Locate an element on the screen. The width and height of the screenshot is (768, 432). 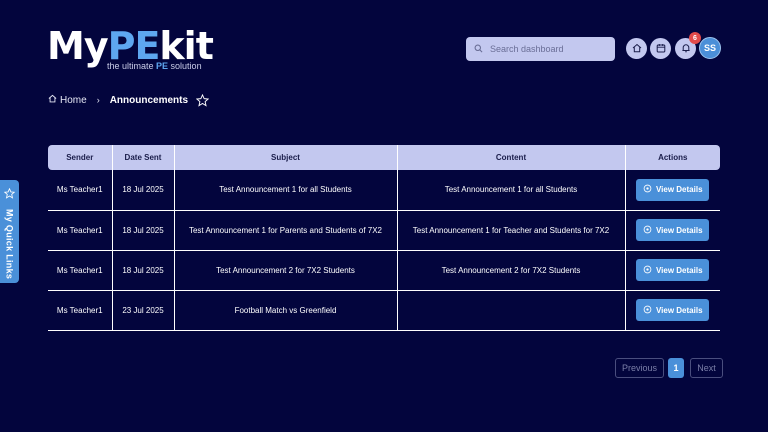
search-icon is located at coordinates (478, 49).